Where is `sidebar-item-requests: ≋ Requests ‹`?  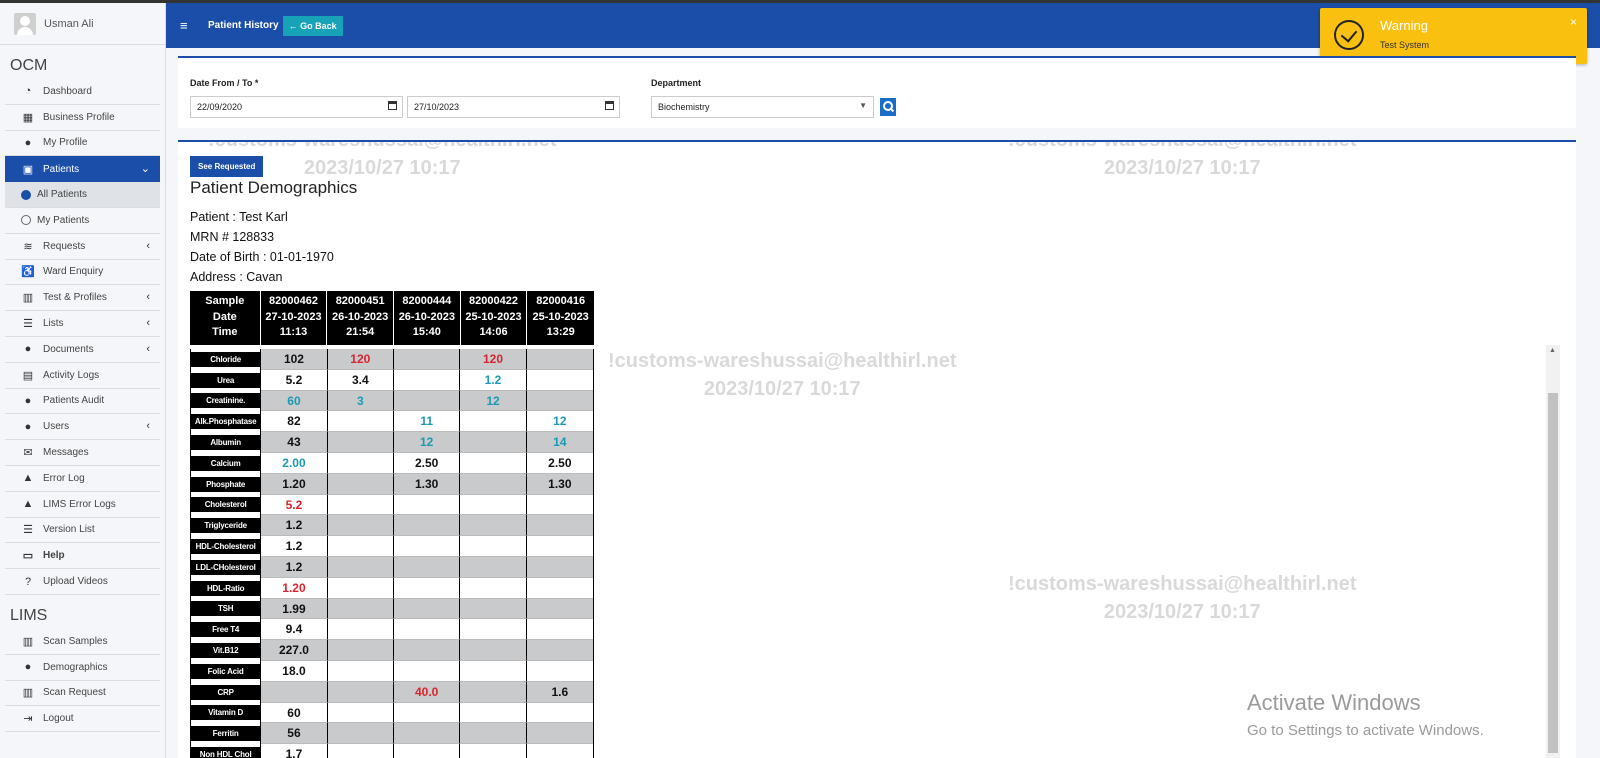
sidebar-item-requests: ≋ Requests ‹ is located at coordinates (82, 247).